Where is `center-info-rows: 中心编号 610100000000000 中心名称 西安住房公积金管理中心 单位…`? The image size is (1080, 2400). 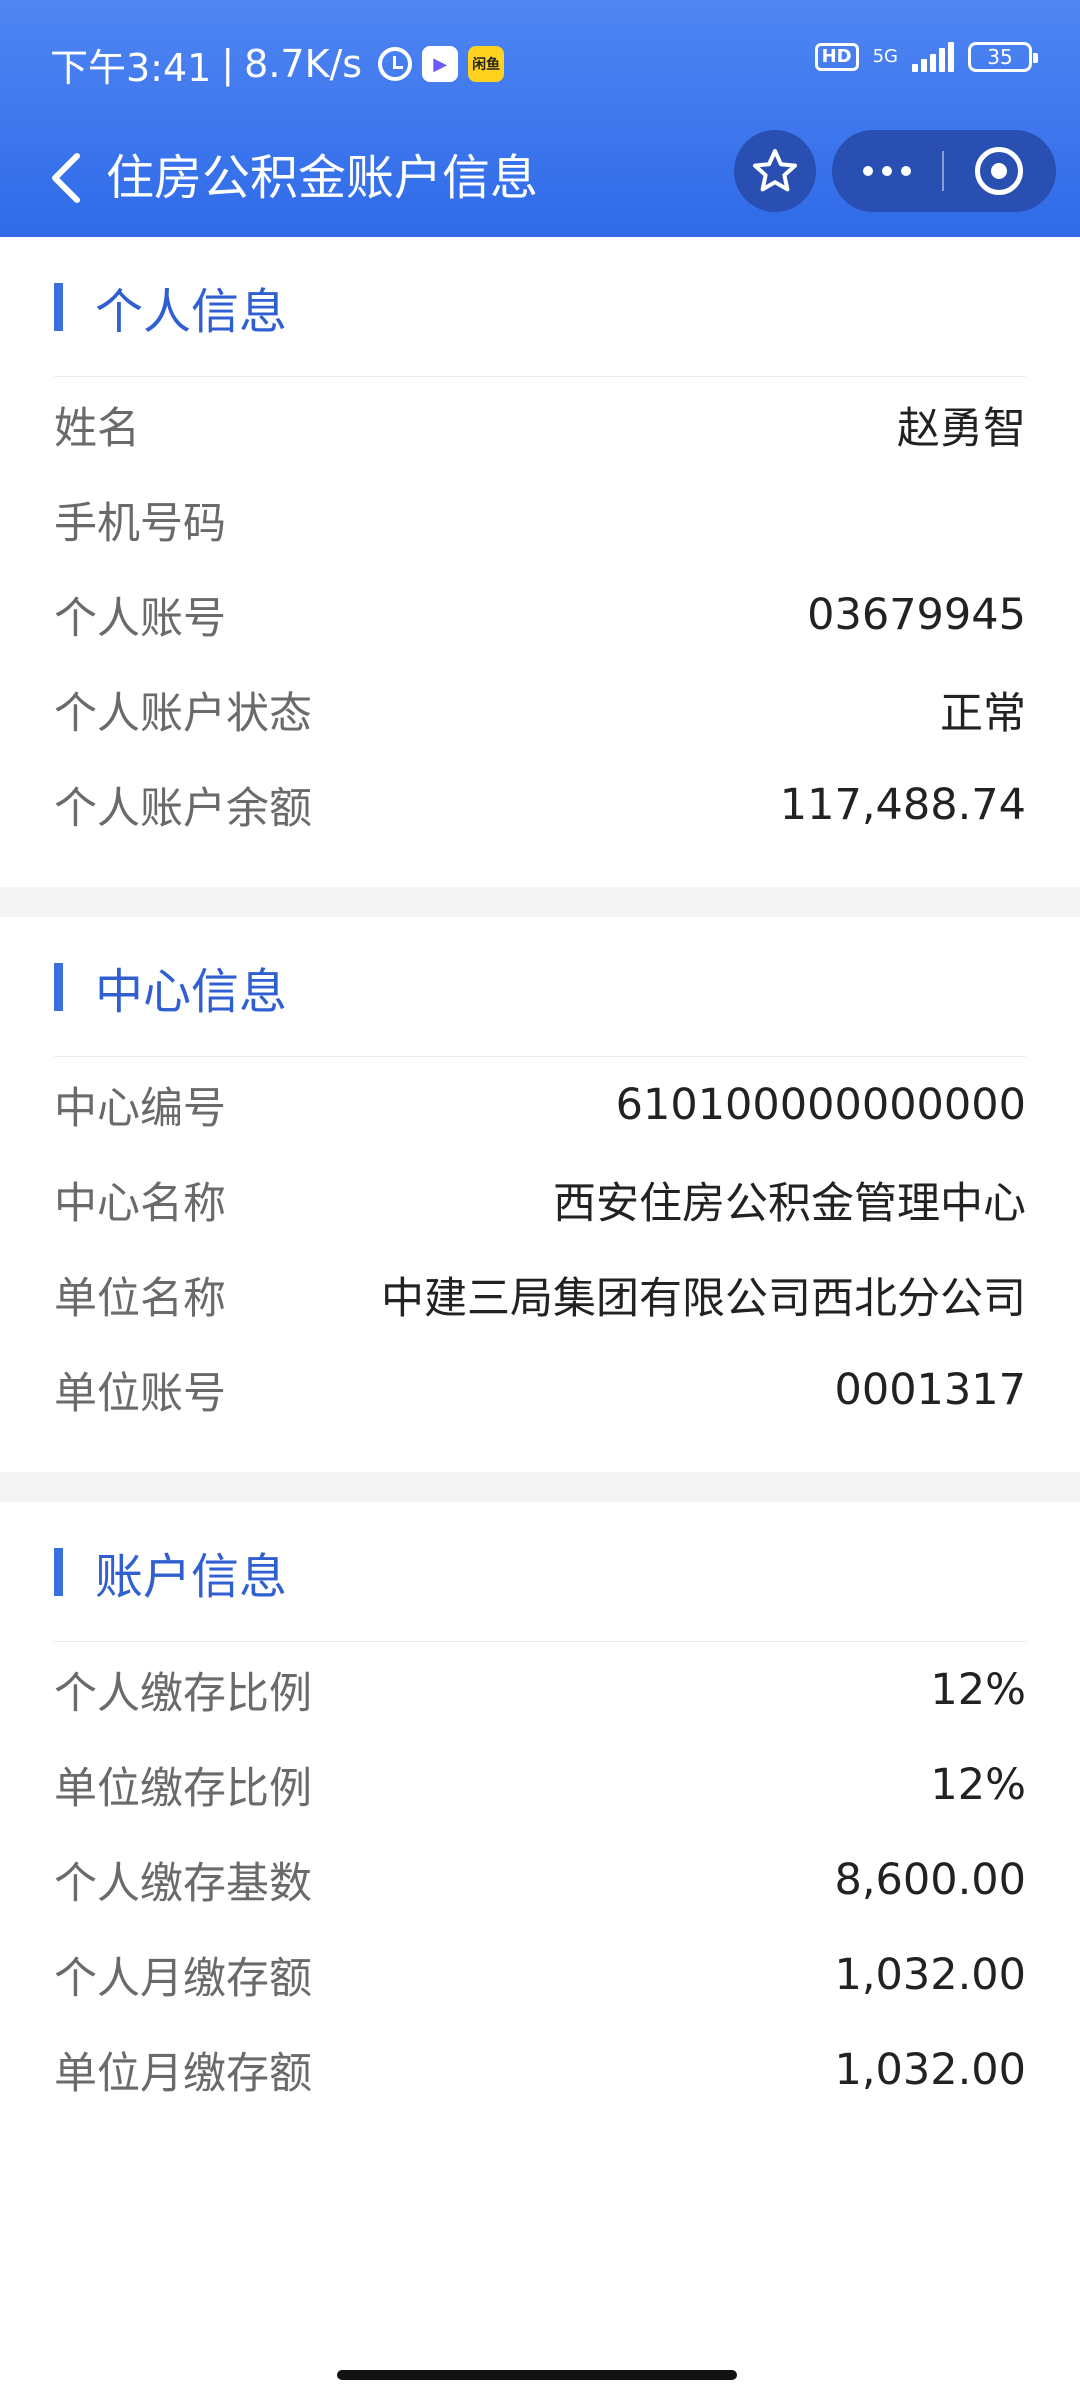
center-info-rows: 中心编号 610100000000000 中心名称 西安住房公积金管理中心 单位… is located at coordinates (540, 1247).